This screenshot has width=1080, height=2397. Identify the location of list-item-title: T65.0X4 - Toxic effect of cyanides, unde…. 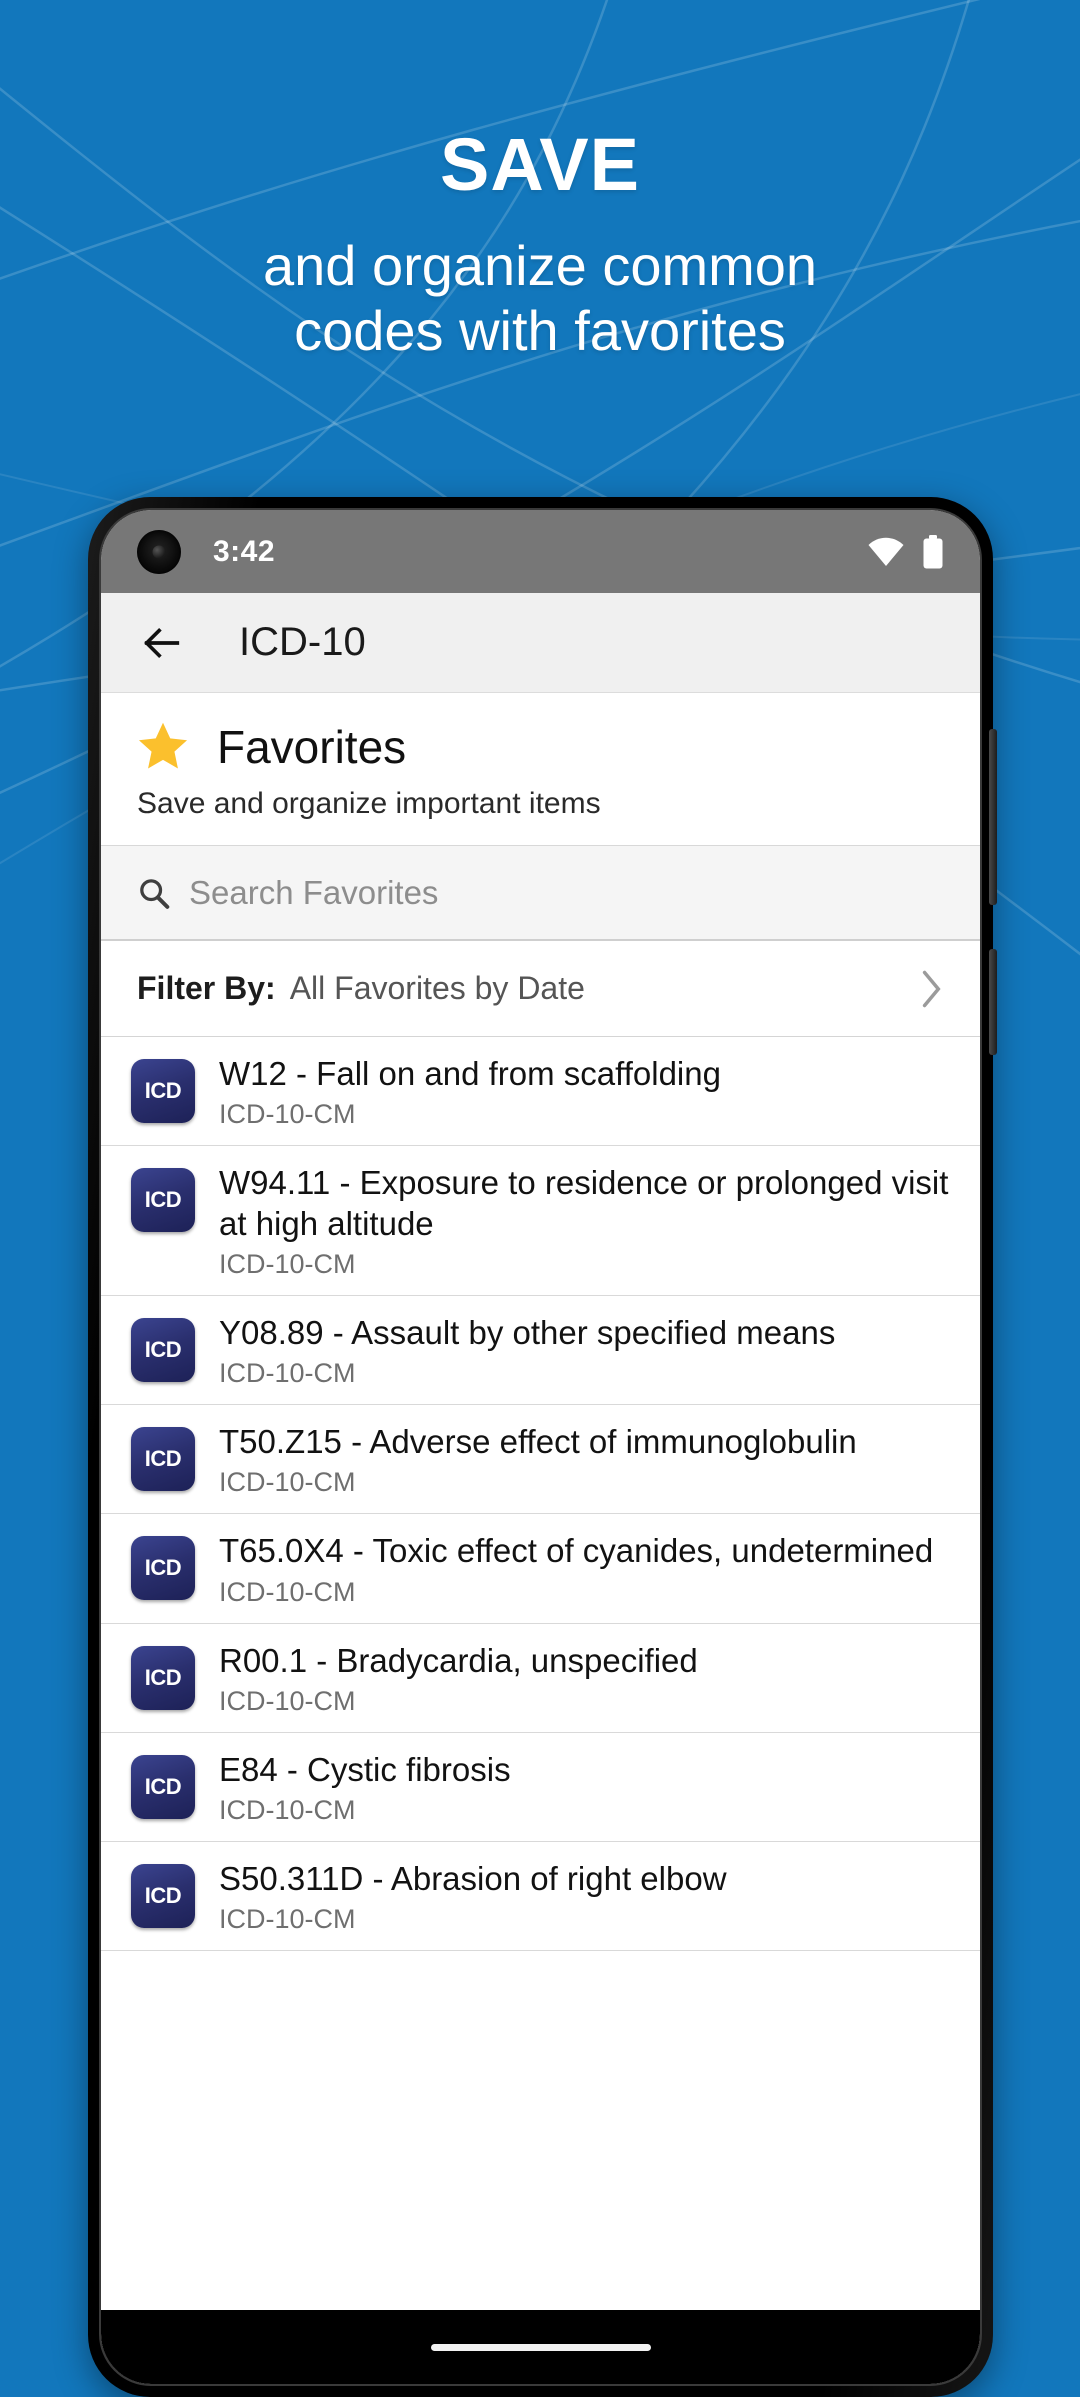
(576, 1551).